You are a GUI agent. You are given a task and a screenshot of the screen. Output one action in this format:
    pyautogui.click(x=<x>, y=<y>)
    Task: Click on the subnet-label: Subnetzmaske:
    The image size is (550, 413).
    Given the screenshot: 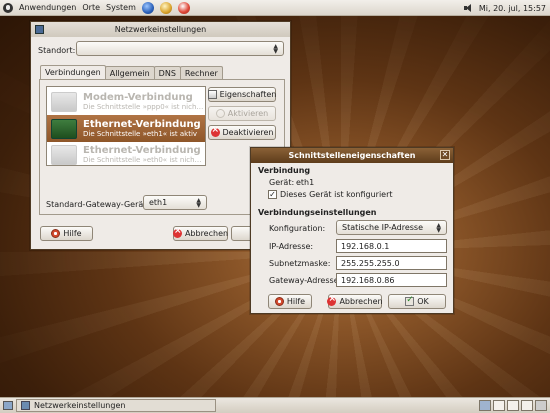 What is the action you would take?
    pyautogui.click(x=300, y=263)
    